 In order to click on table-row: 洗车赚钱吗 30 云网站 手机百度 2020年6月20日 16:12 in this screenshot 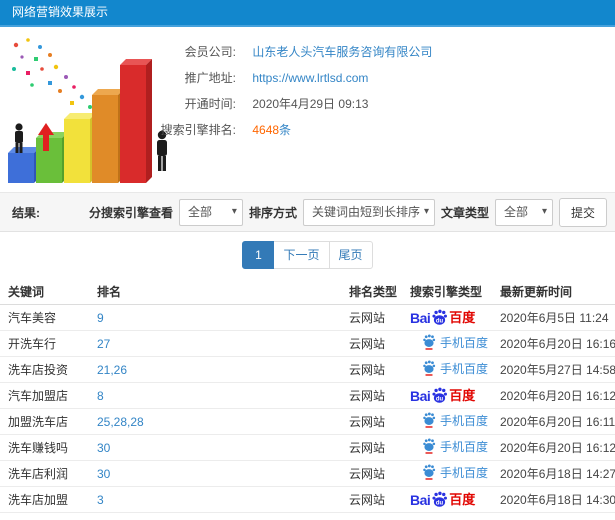, I will do `click(307, 447)`.